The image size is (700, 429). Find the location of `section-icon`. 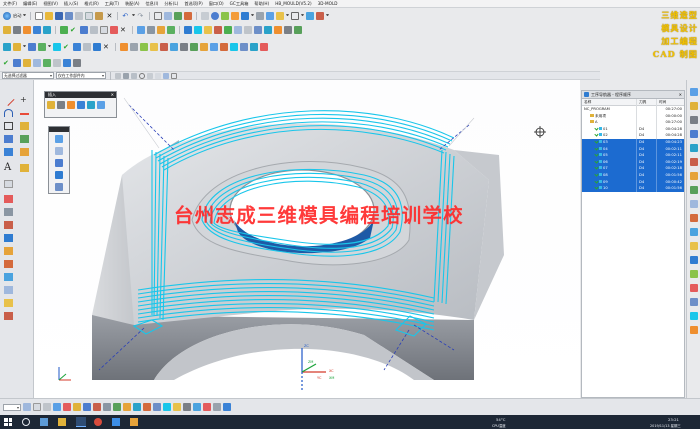

section-icon is located at coordinates (234, 46).